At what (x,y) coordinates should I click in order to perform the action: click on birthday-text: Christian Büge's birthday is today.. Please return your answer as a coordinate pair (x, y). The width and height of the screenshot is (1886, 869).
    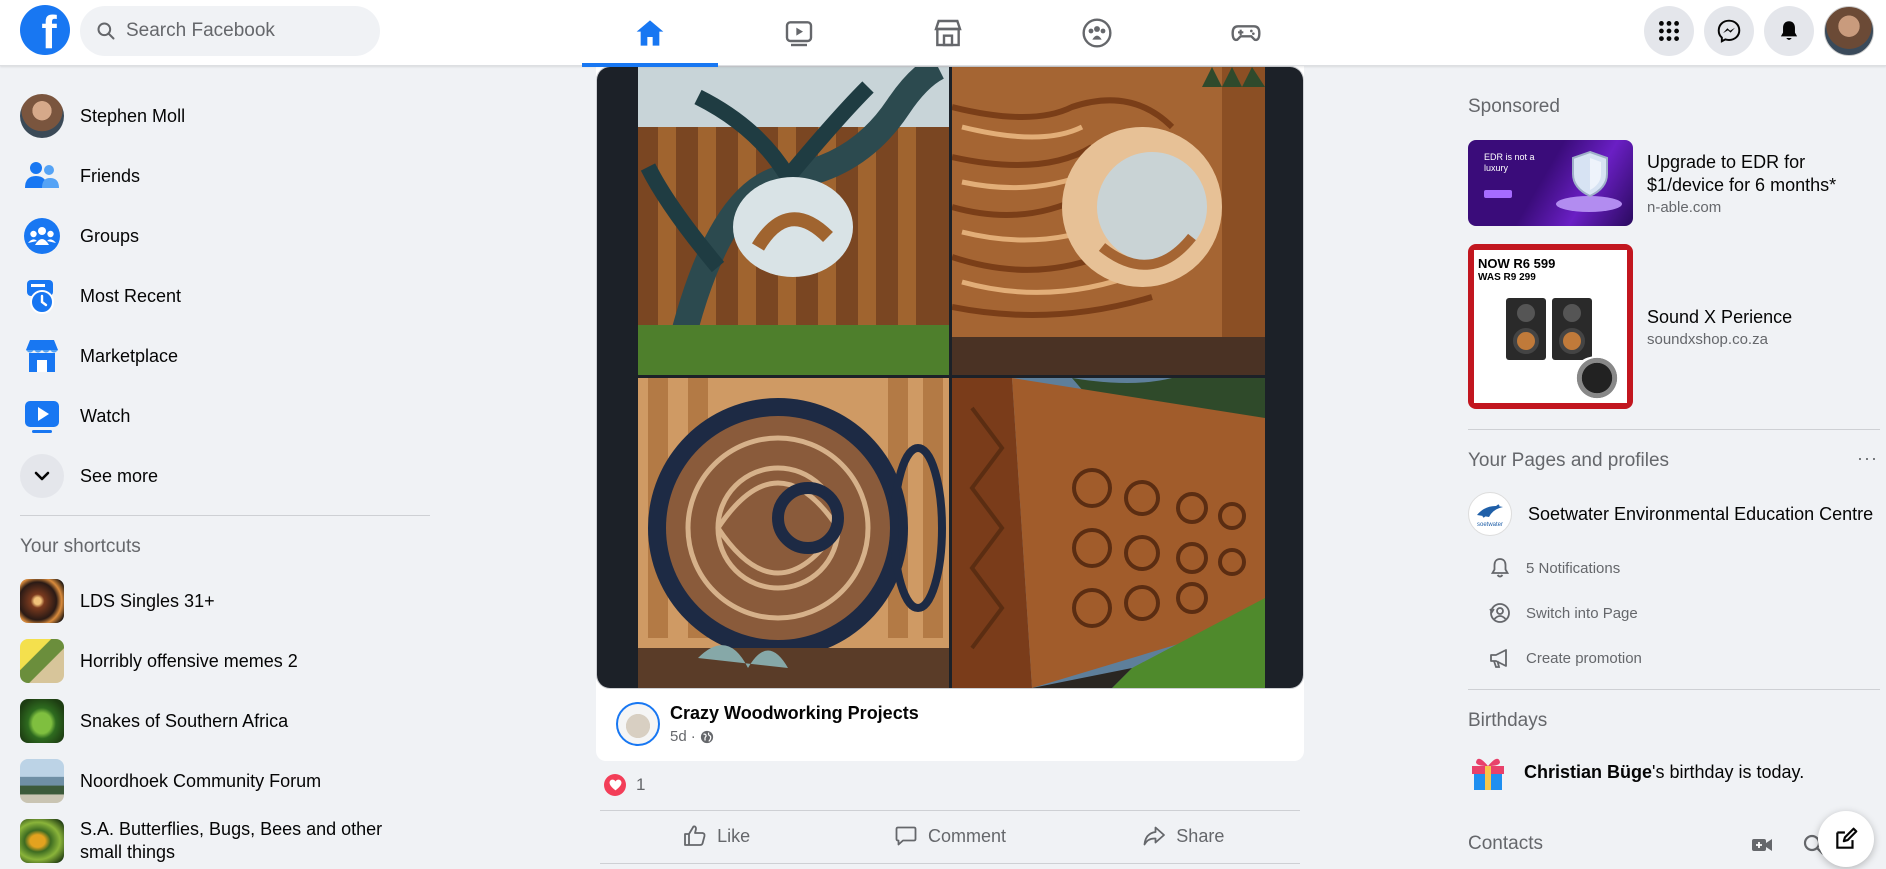
    Looking at the image, I should click on (1664, 772).